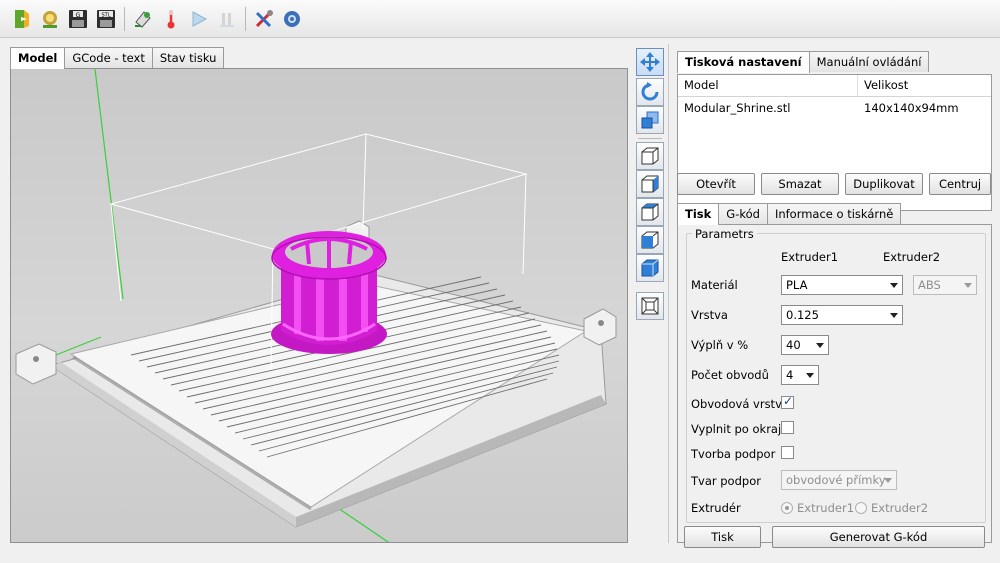 The width and height of the screenshot is (1000, 563). Describe the element at coordinates (787, 401) in the screenshot. I see `perimeter-layer-checkbox` at that location.